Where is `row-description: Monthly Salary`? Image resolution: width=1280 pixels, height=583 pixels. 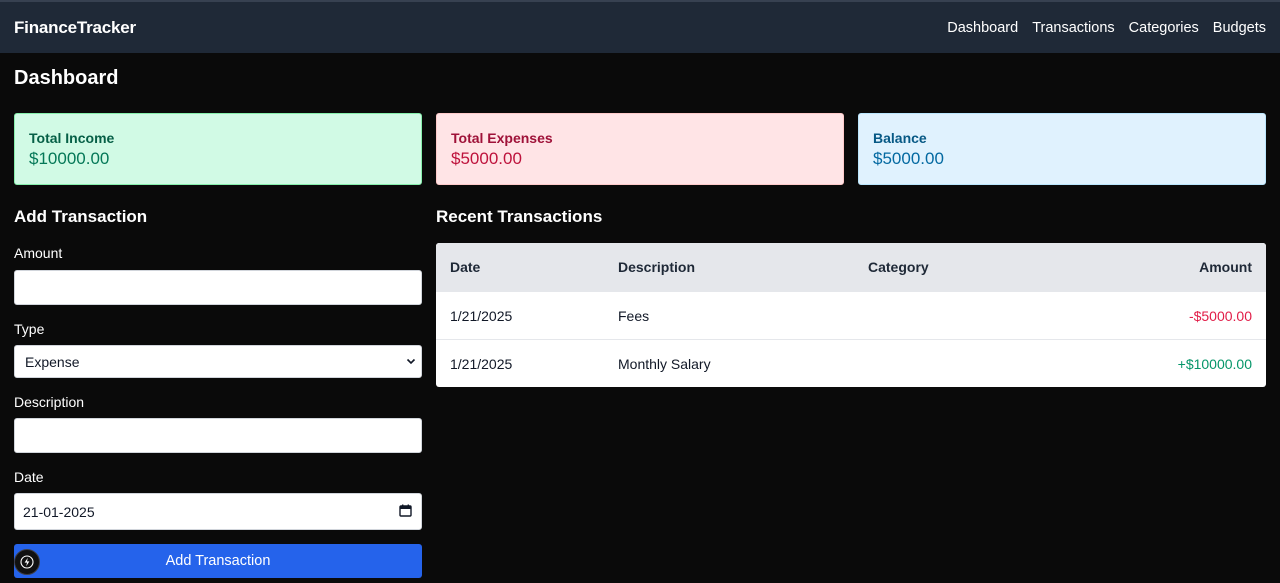 row-description: Monthly Salary is located at coordinates (664, 363).